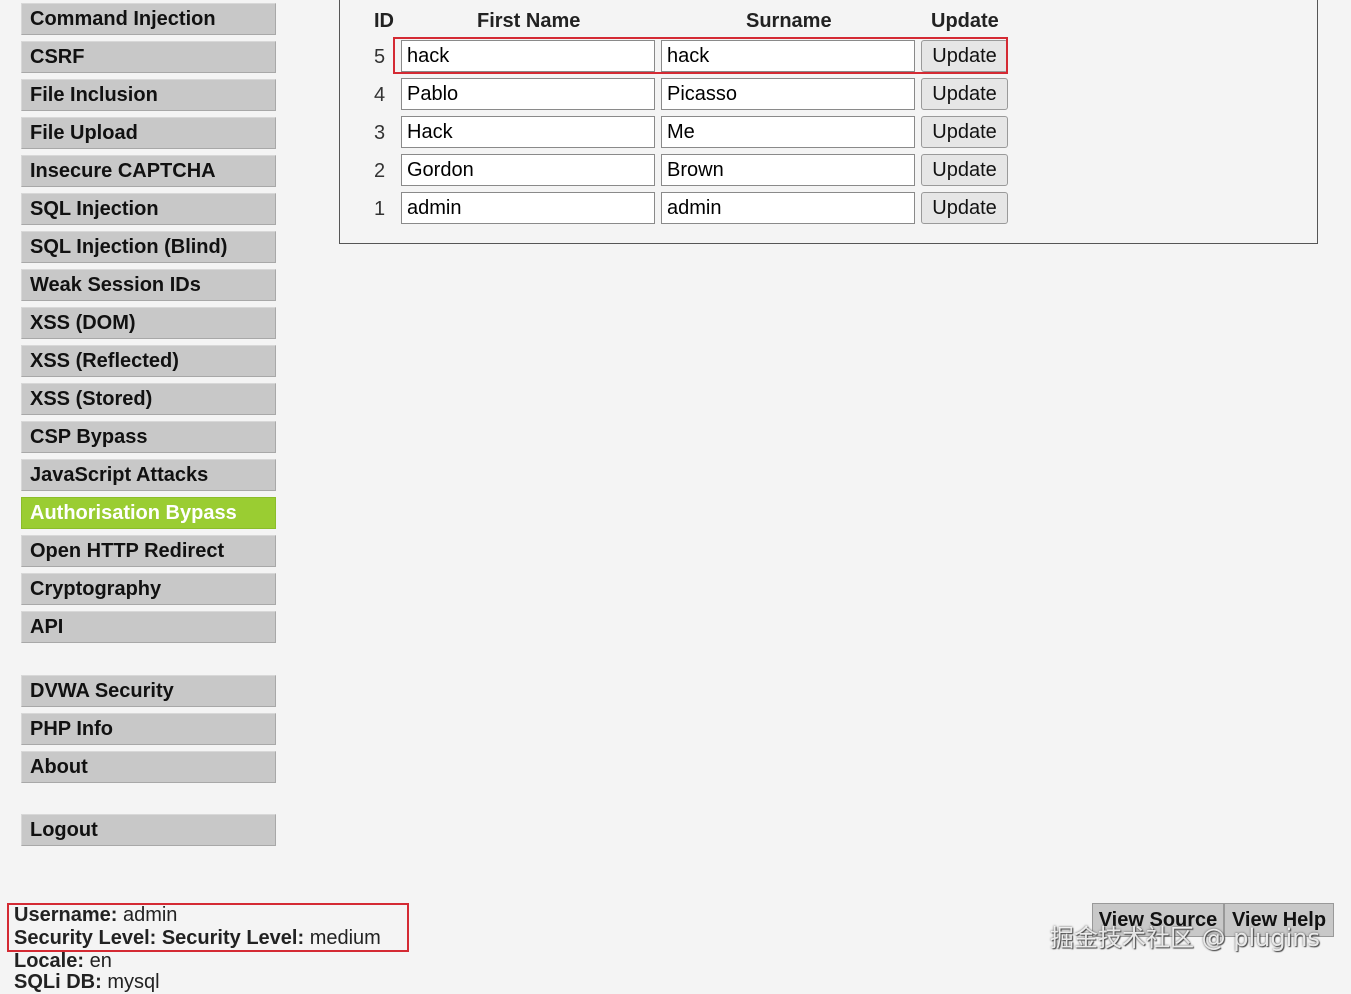 This screenshot has width=1351, height=994. I want to click on view-help-button: View Help, so click(1279, 920).